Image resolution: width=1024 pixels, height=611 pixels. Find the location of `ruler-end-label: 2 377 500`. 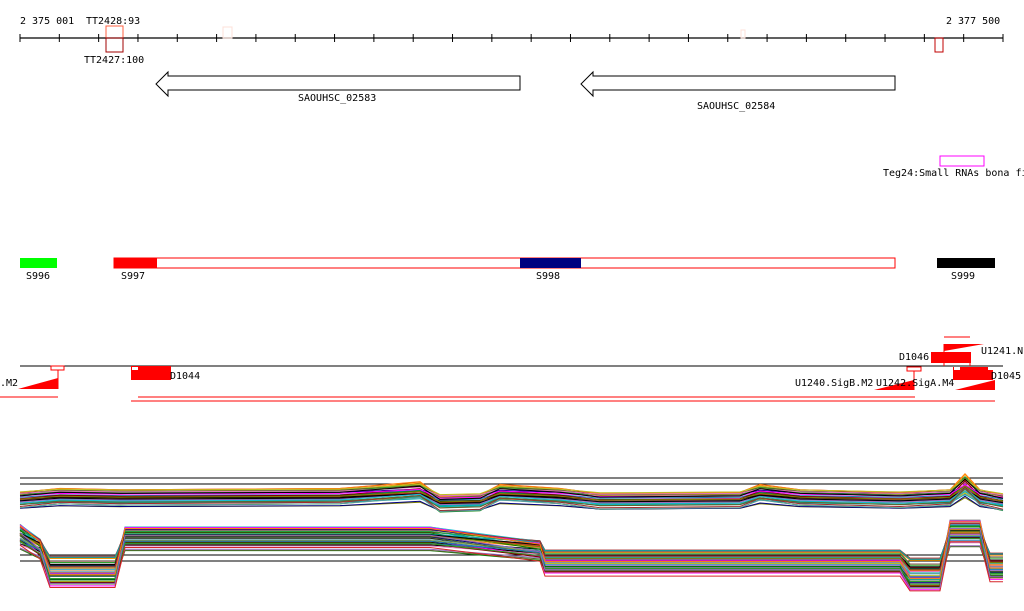

ruler-end-label: 2 377 500 is located at coordinates (973, 21).